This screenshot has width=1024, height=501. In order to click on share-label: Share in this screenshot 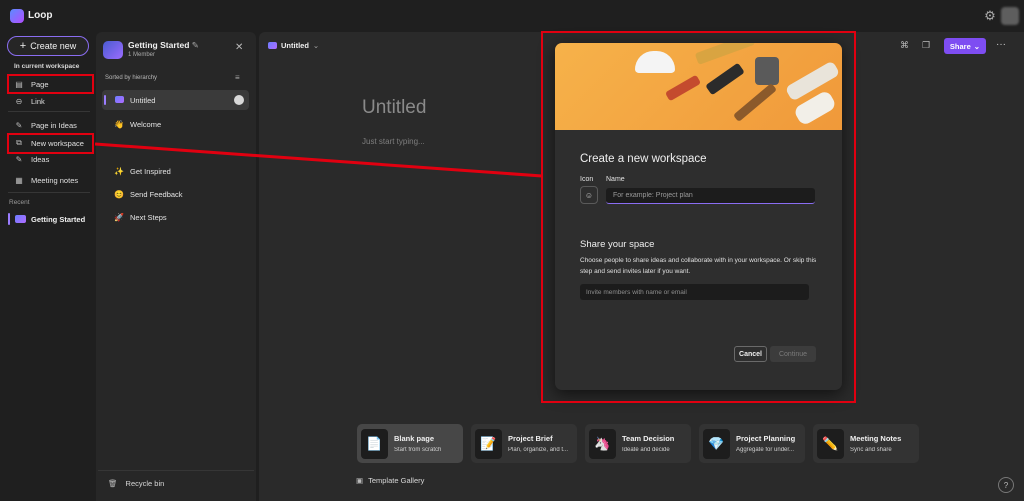, I will do `click(960, 46)`.